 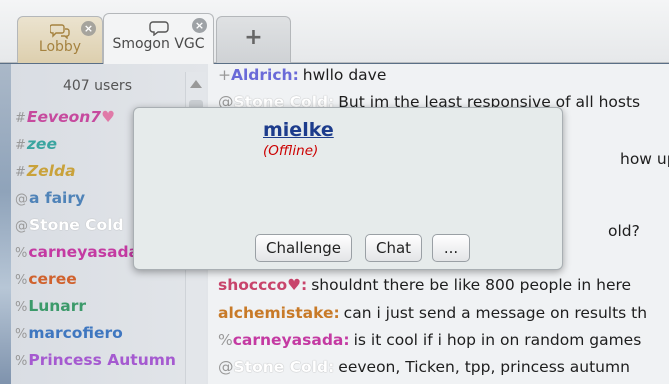 I want to click on chat-username: shoccco♥:, so click(x=262, y=285).